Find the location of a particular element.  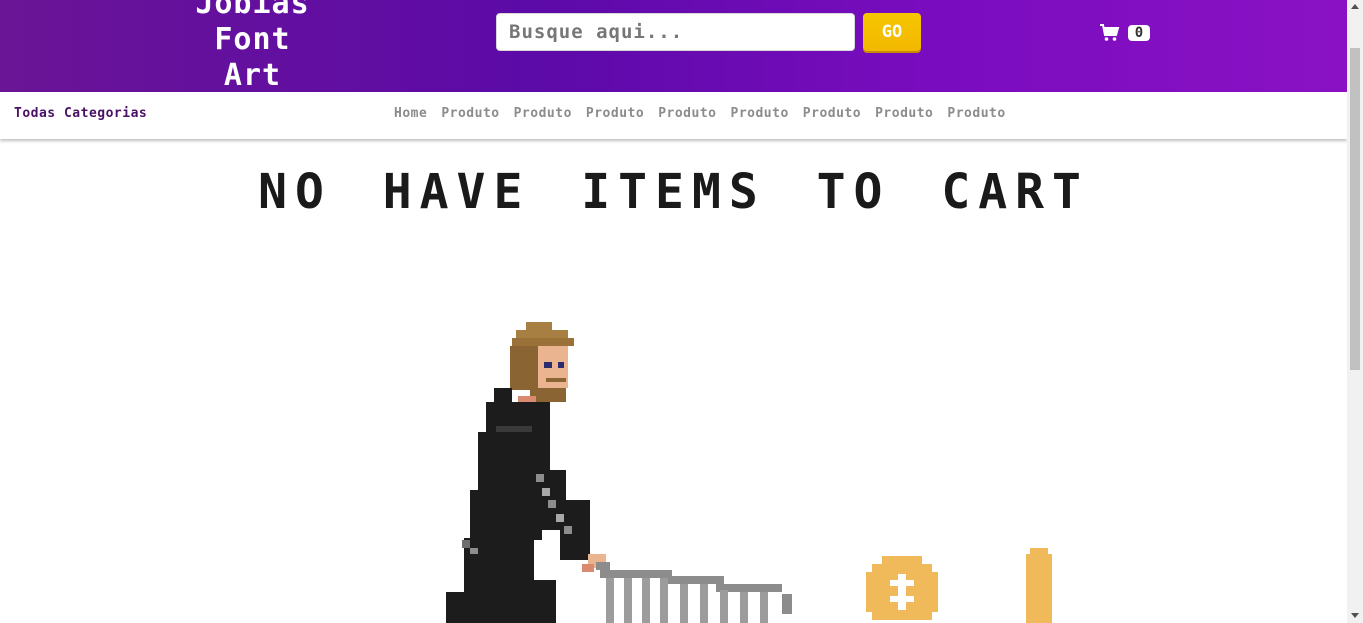

scroll-down-arrow-icon is located at coordinates (1355, 615).